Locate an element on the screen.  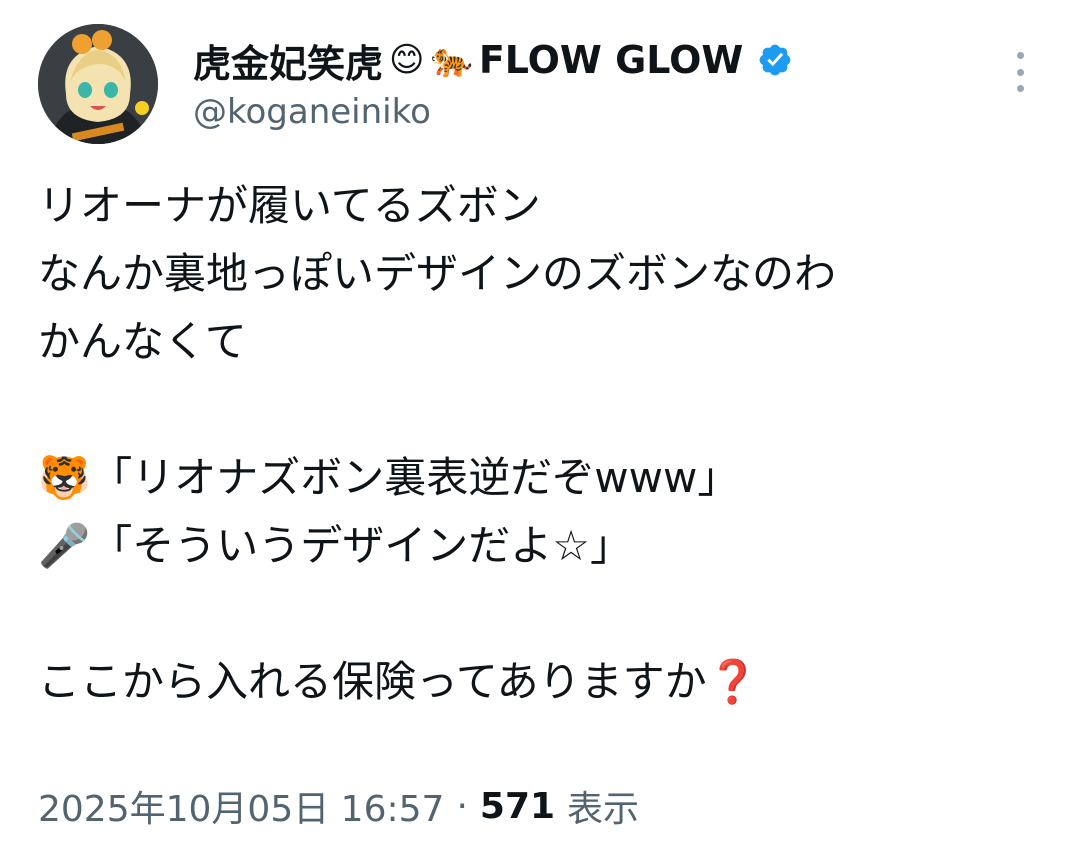
more-options-icon is located at coordinates (1020, 72).